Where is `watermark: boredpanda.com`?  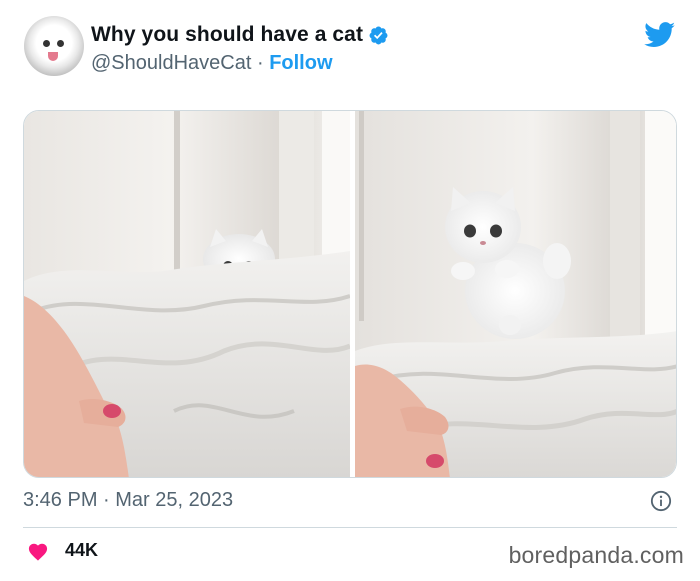
watermark: boredpanda.com is located at coordinates (596, 555).